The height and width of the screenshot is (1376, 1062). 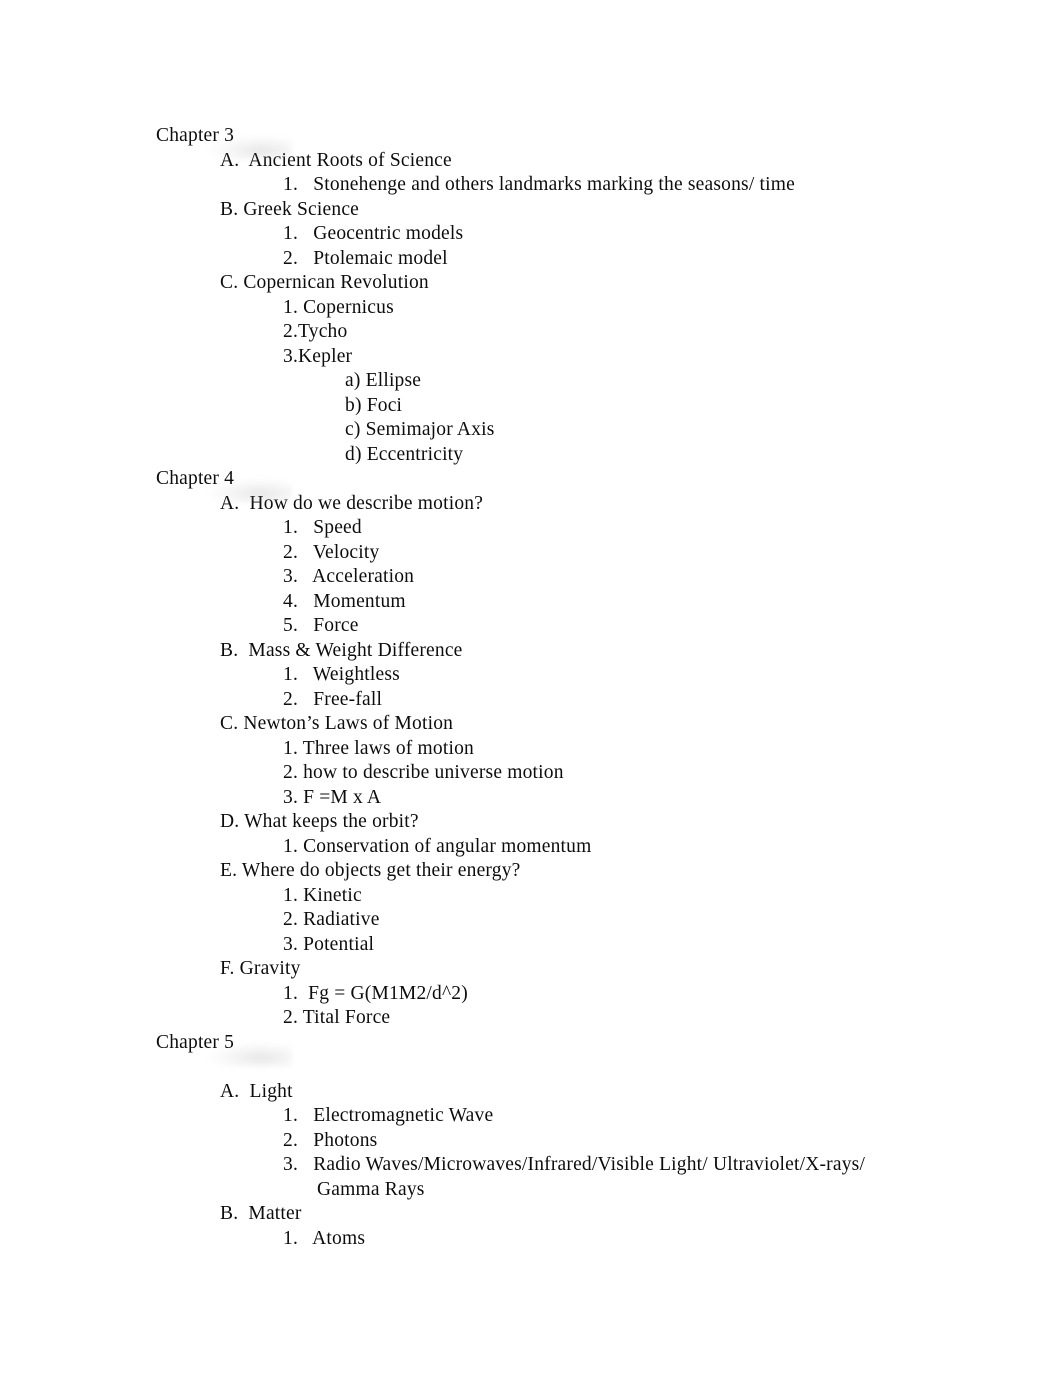 What do you see at coordinates (375, 993) in the screenshot?
I see `outline-item-number: 1. Fg = G(M1M2/d^2)` at bounding box center [375, 993].